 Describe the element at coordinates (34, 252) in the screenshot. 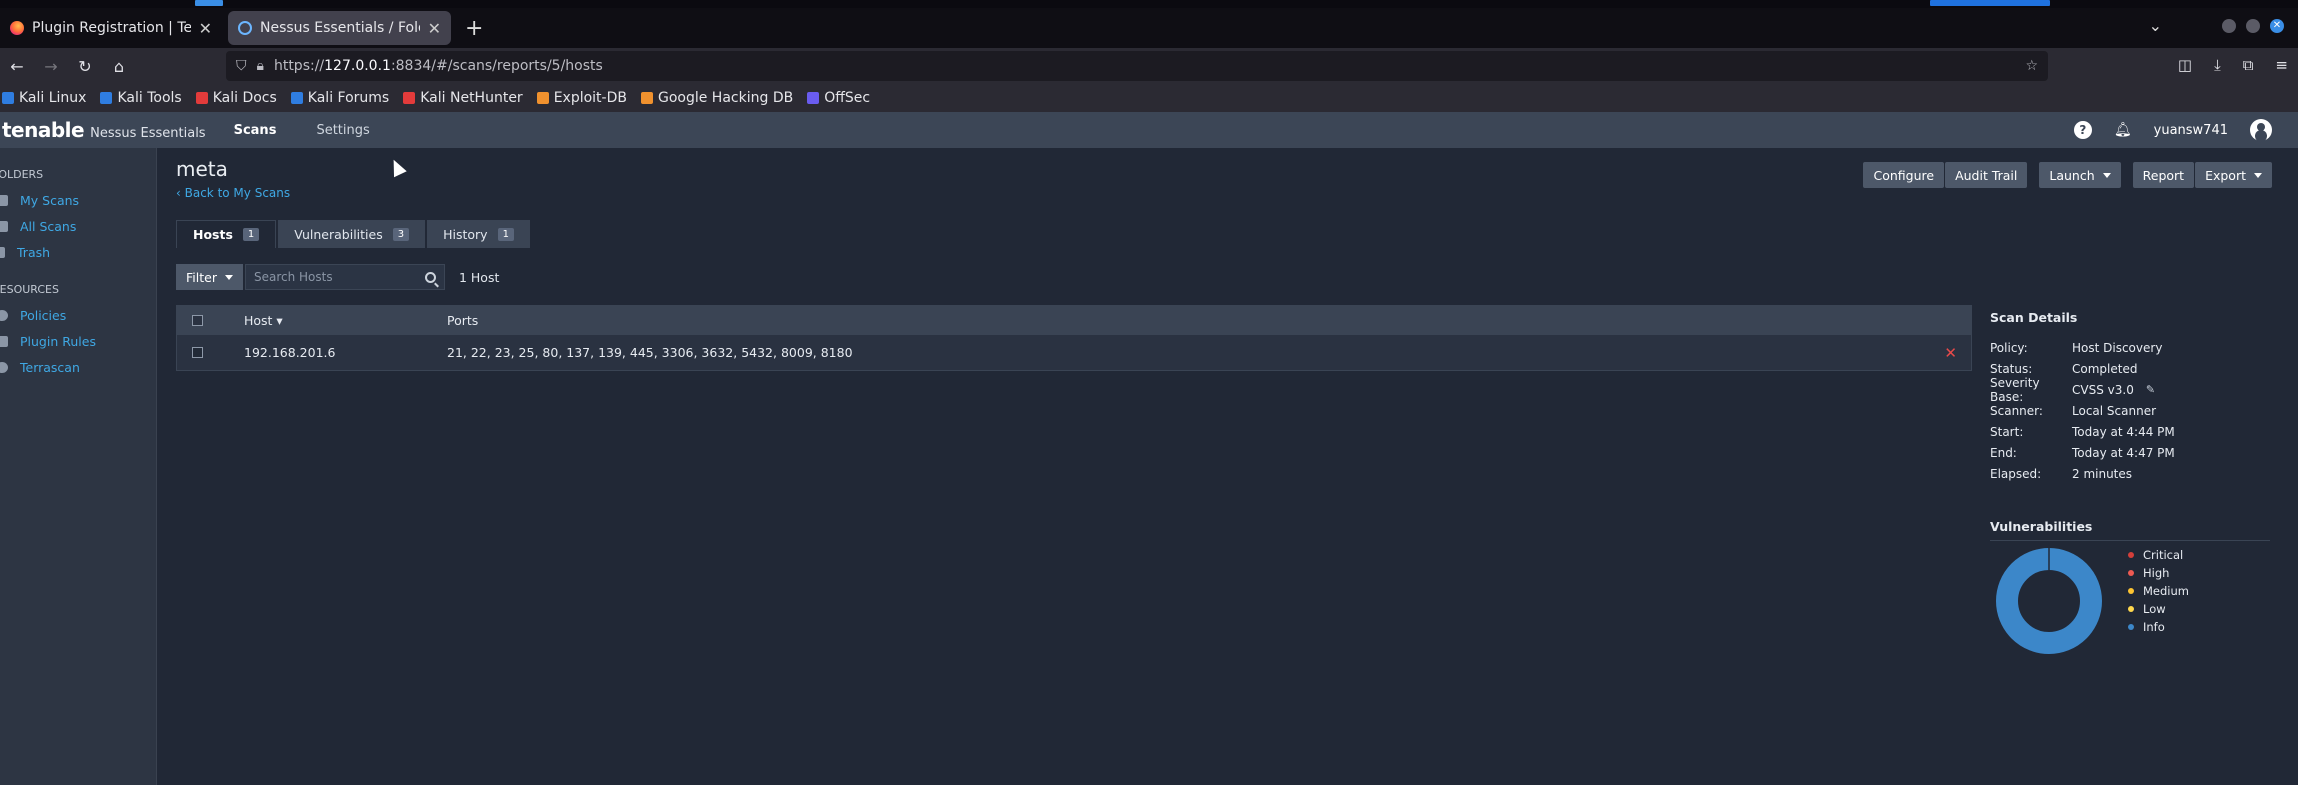

I see `sidebar-item-label: Trash` at that location.